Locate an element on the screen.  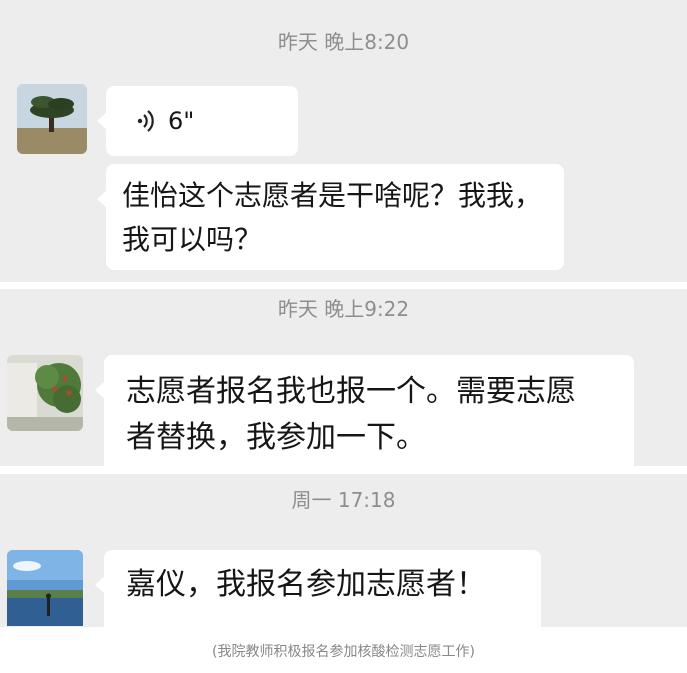
message-text: 佳怡这个志愿者是干啥呢？我我， 我可以吗？ is located at coordinates (332, 217).